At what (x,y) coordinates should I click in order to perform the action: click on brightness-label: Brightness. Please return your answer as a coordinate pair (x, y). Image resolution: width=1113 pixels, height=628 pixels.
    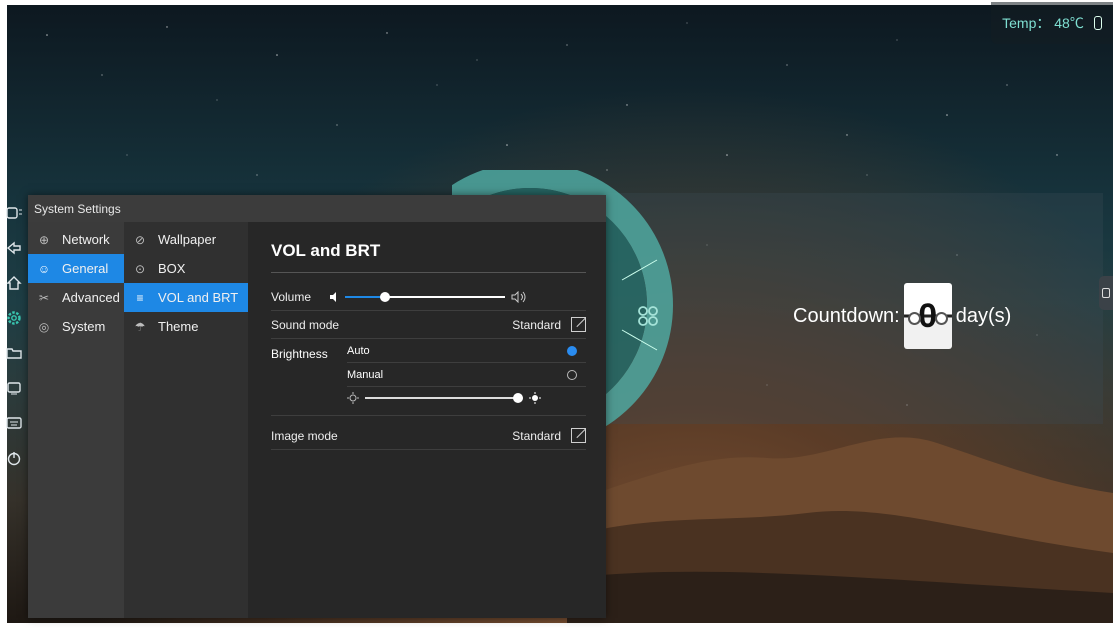
    Looking at the image, I should click on (299, 354).